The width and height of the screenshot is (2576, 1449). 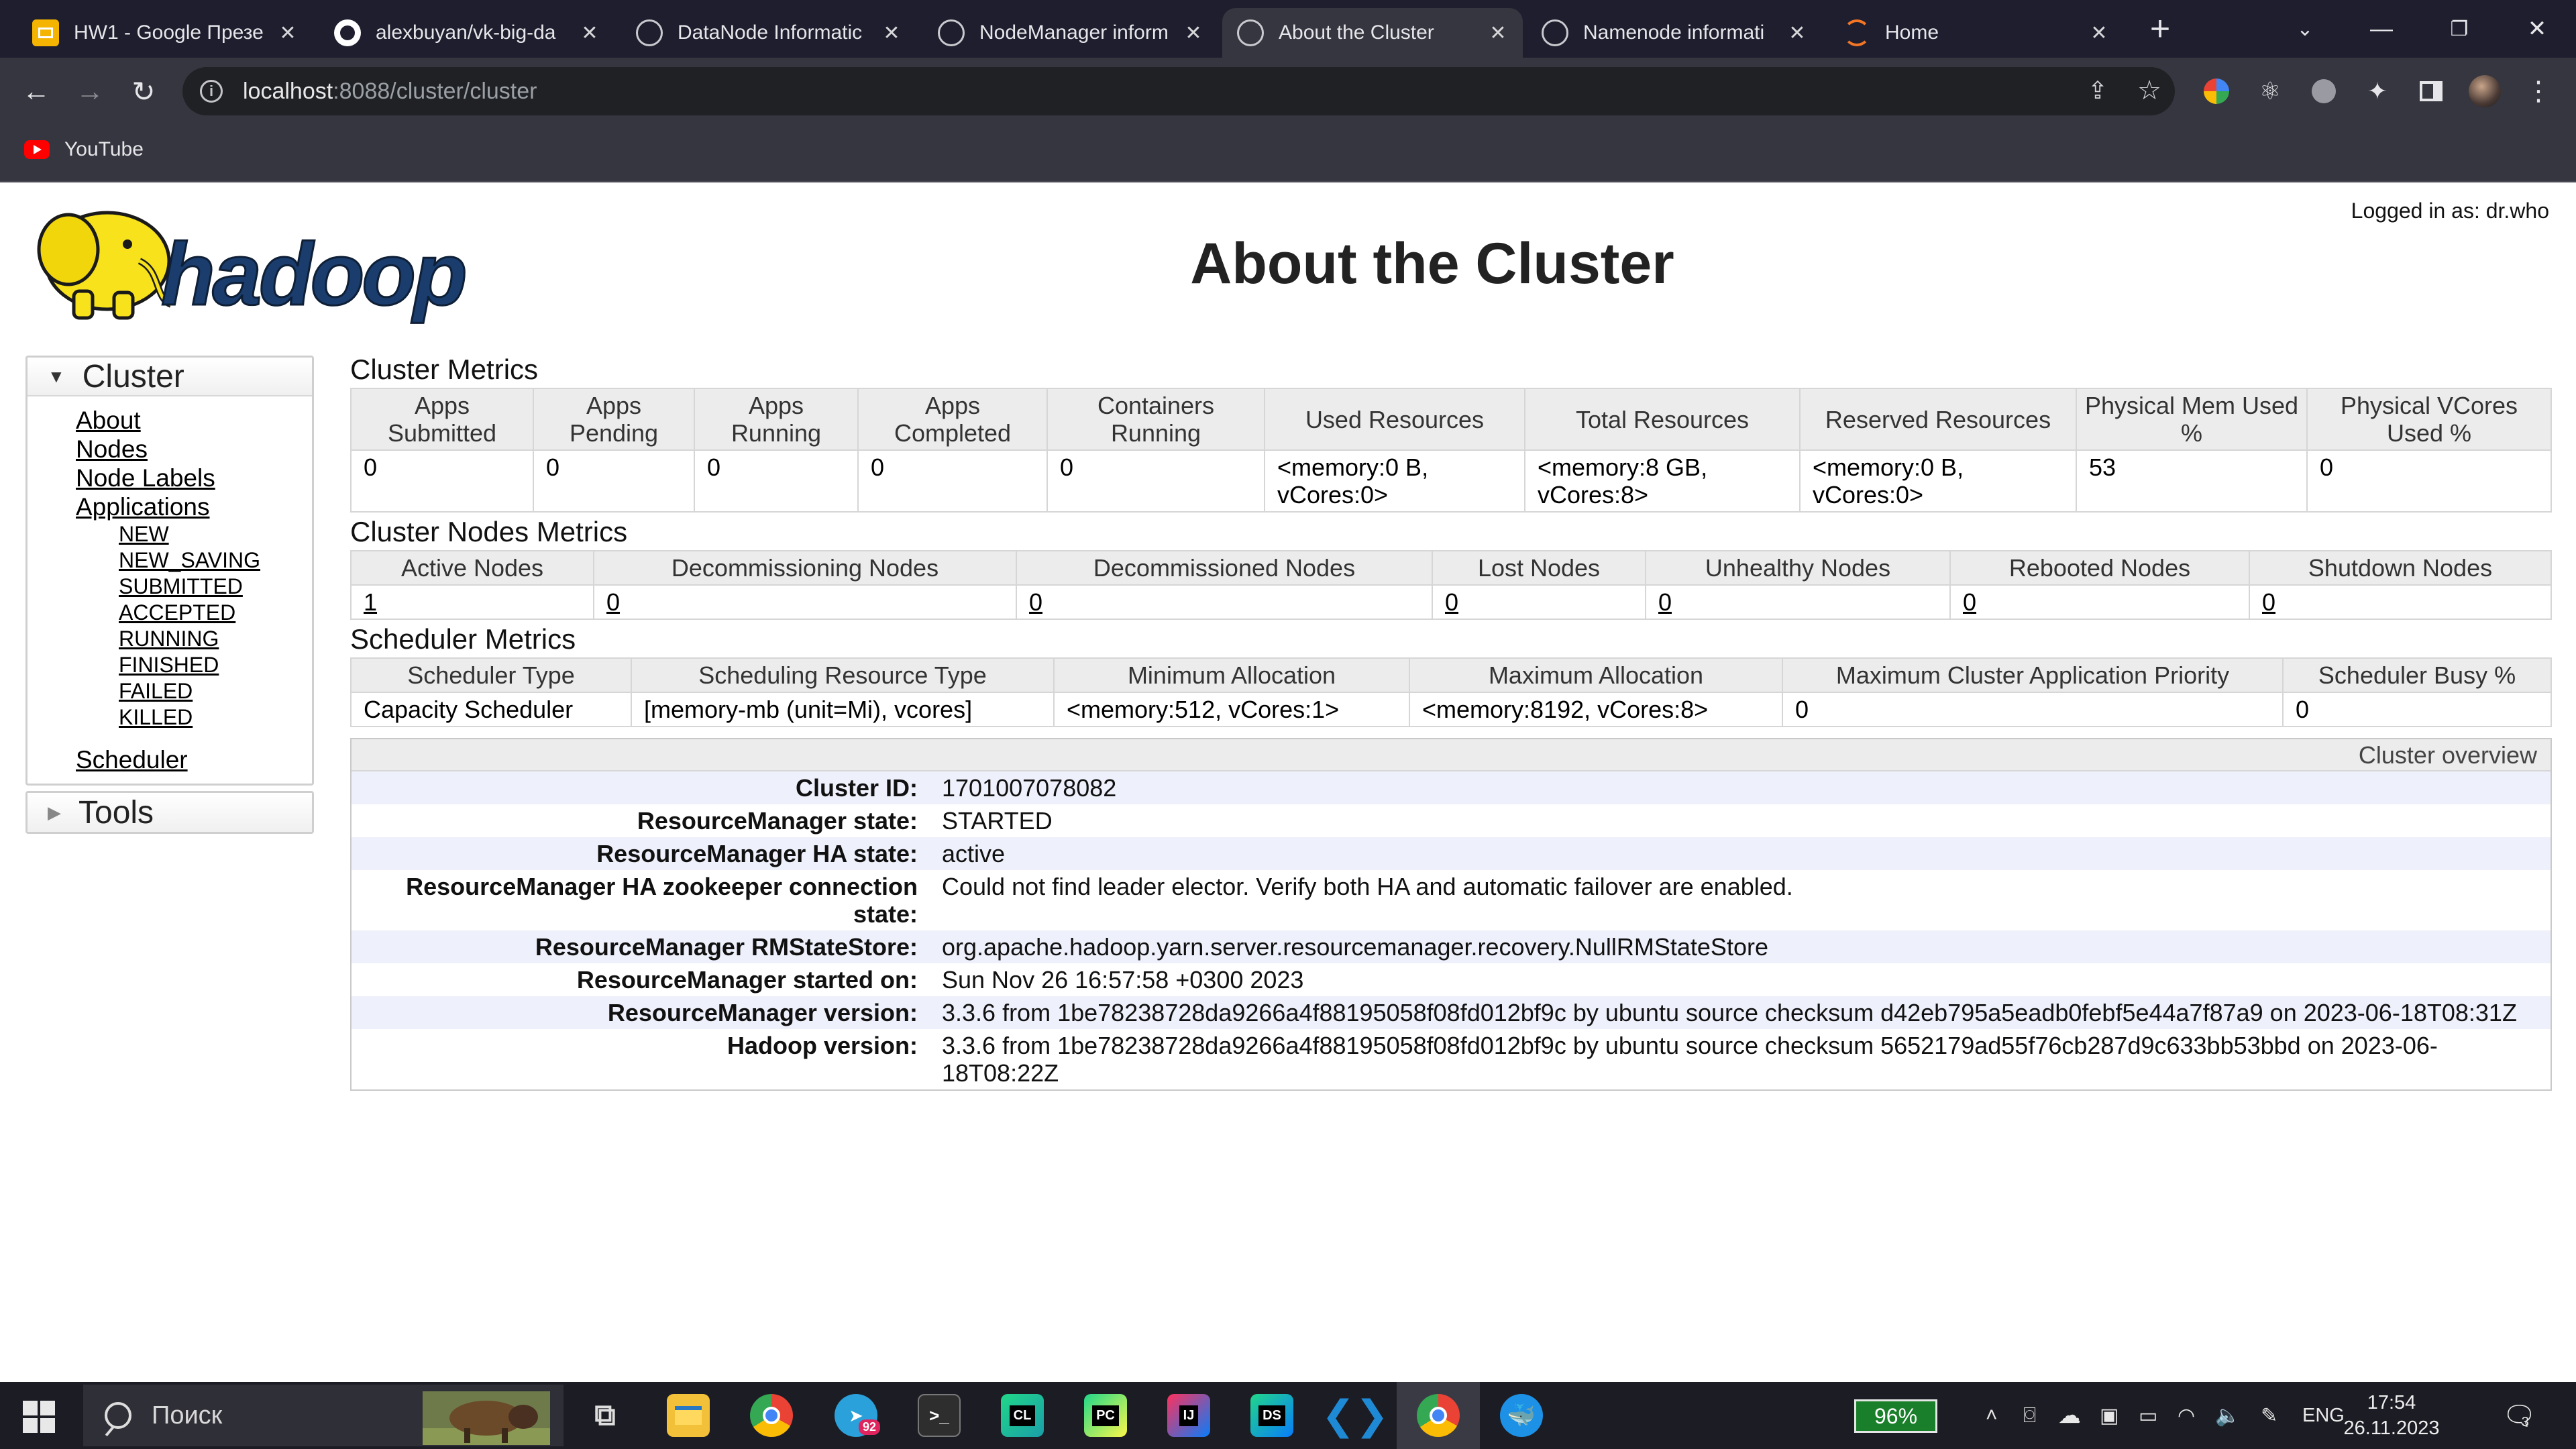 I want to click on tab-search-chevron-icon: ⌄, so click(x=2305, y=29).